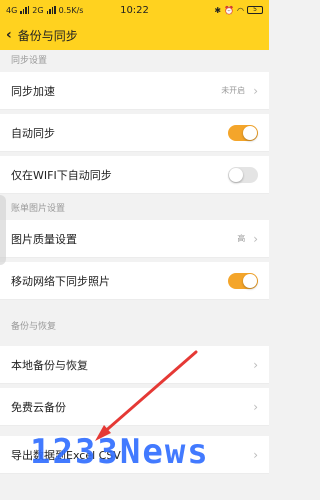 The height and width of the screenshot is (500, 320). What do you see at coordinates (120, 452) in the screenshot?
I see `watermark-logo: 1233News` at bounding box center [120, 452].